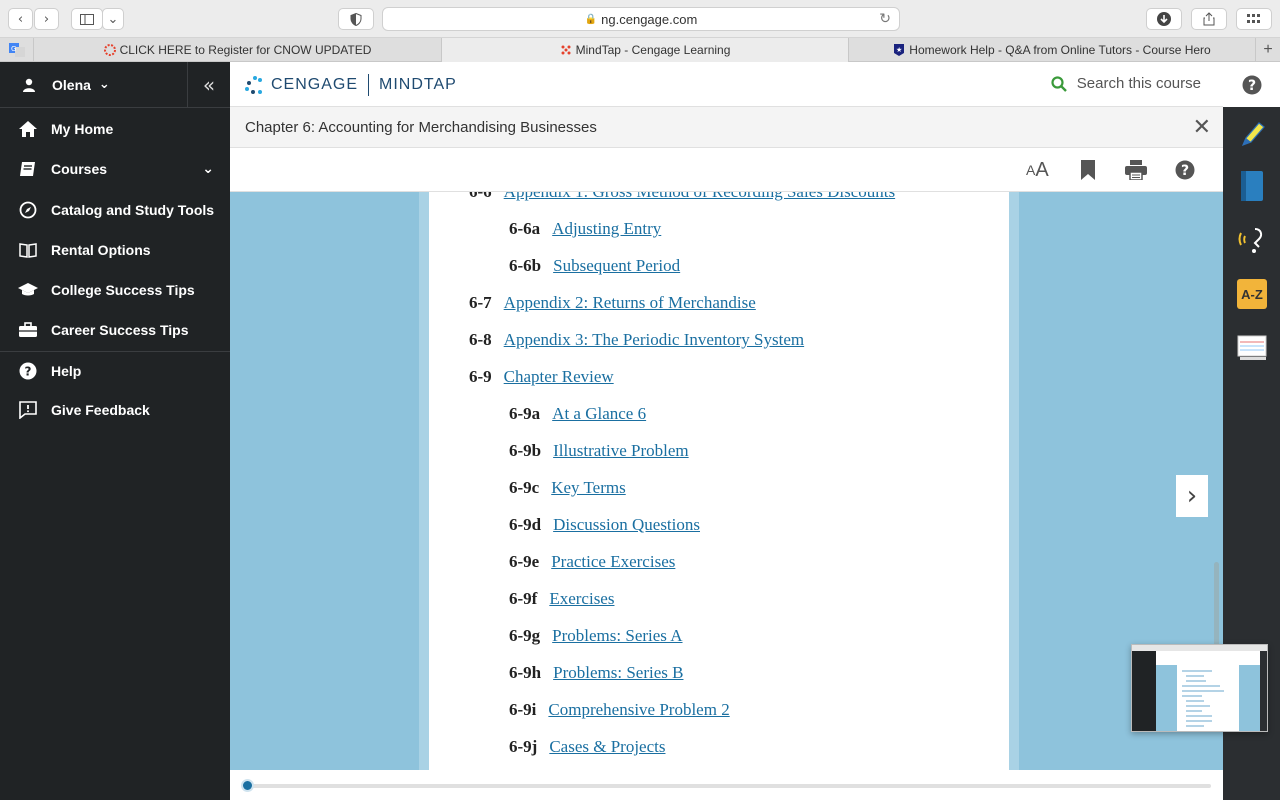  What do you see at coordinates (115, 351) in the screenshot?
I see `sidebar-divider` at bounding box center [115, 351].